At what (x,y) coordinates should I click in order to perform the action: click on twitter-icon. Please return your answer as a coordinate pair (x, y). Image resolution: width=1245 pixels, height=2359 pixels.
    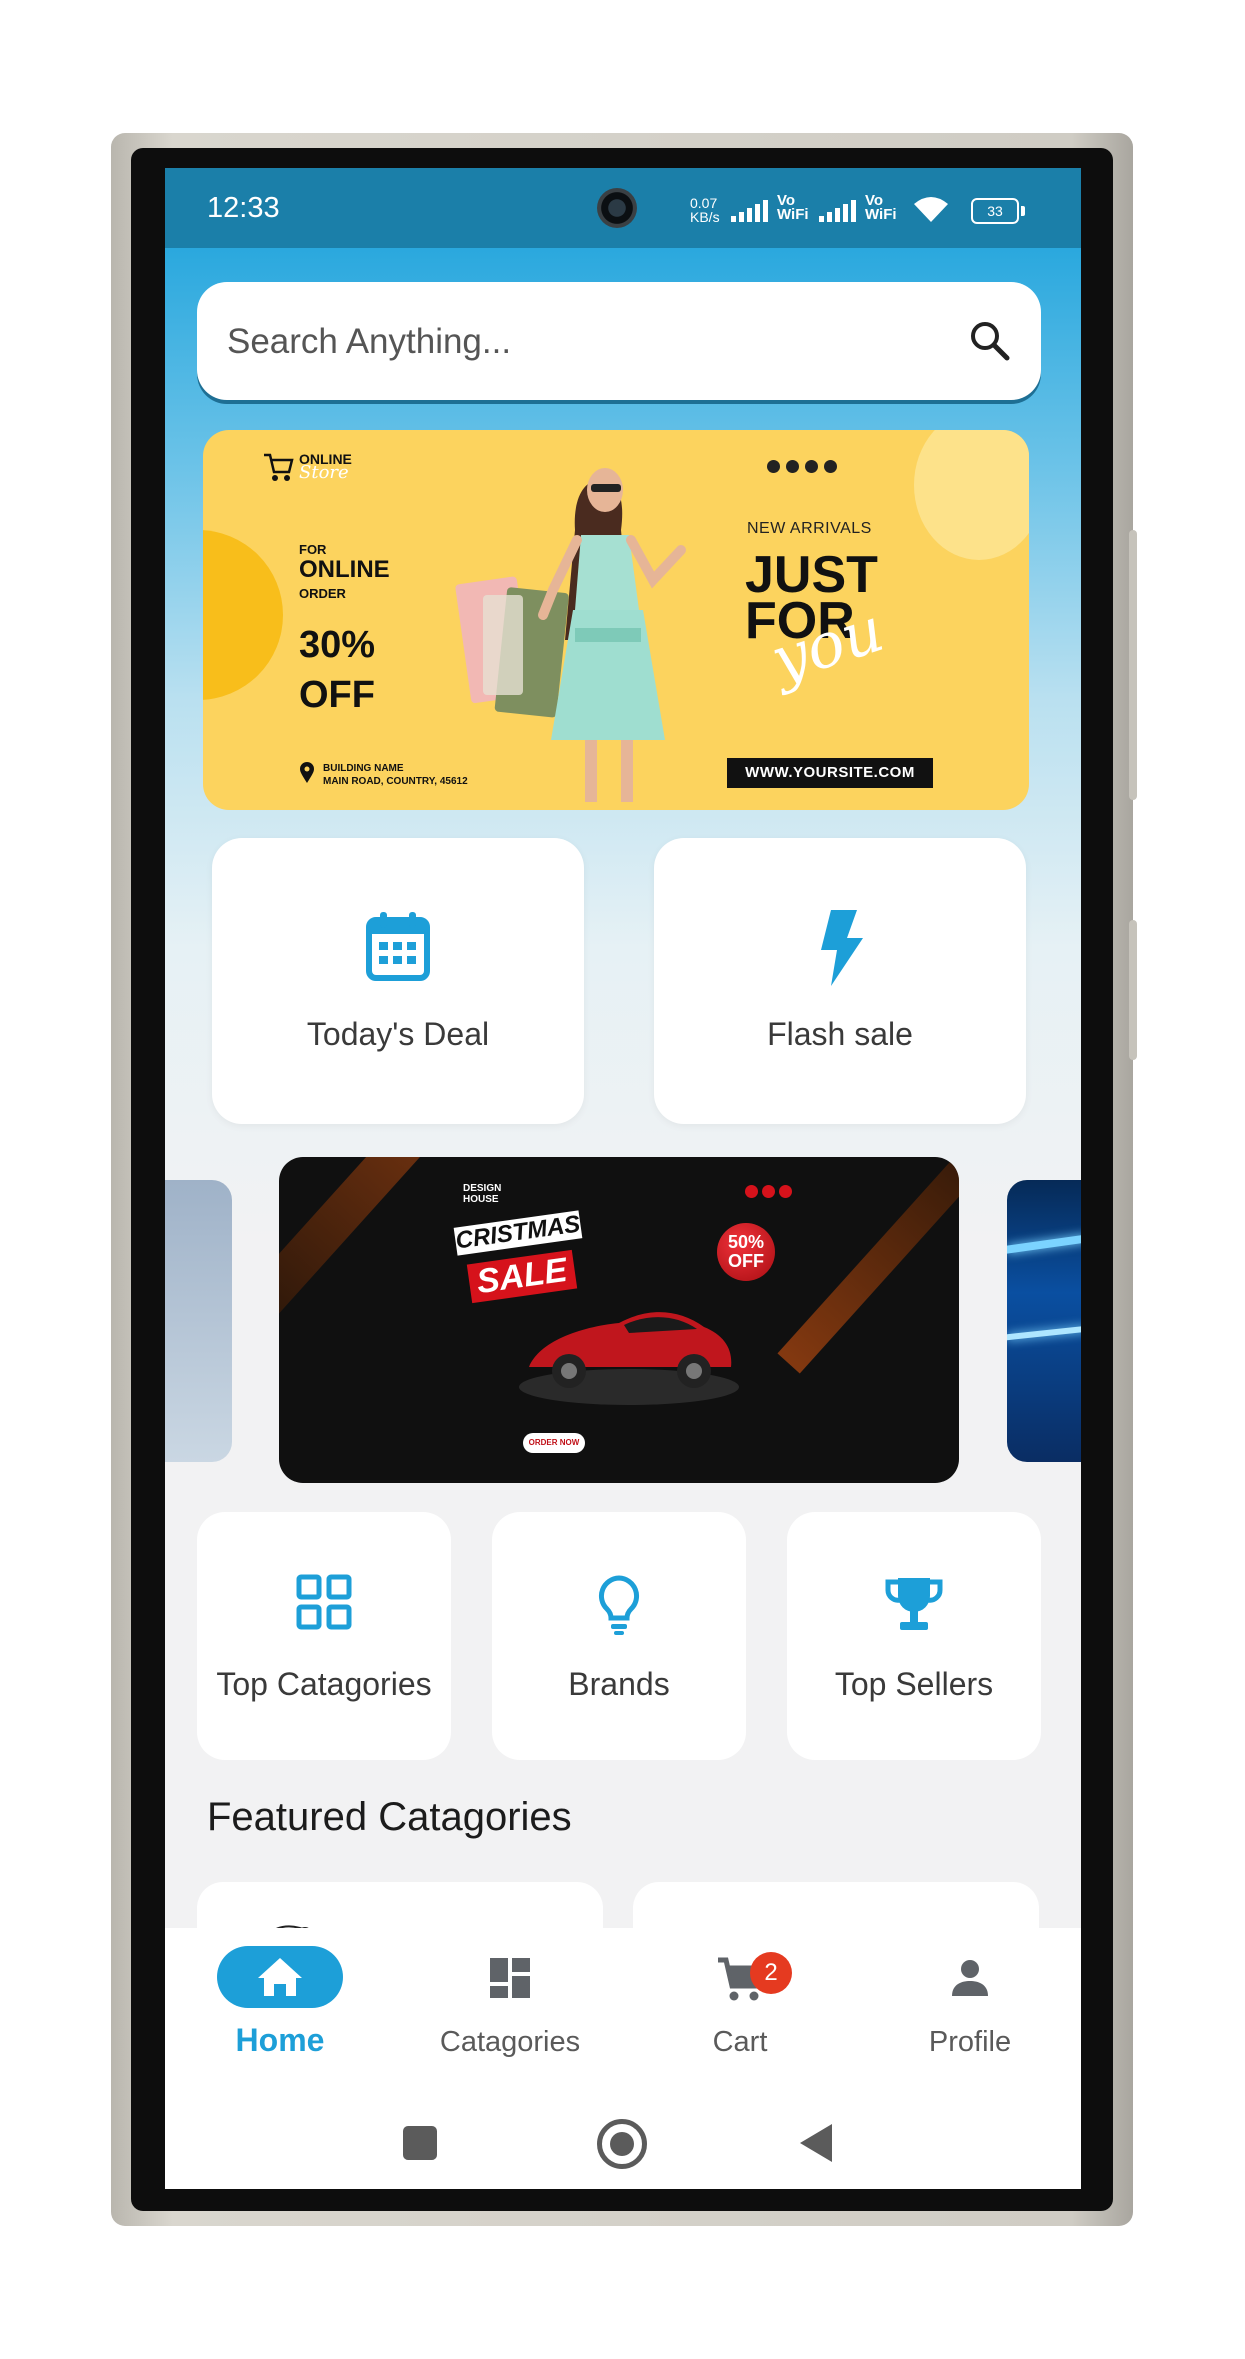
    Looking at the image, I should click on (811, 466).